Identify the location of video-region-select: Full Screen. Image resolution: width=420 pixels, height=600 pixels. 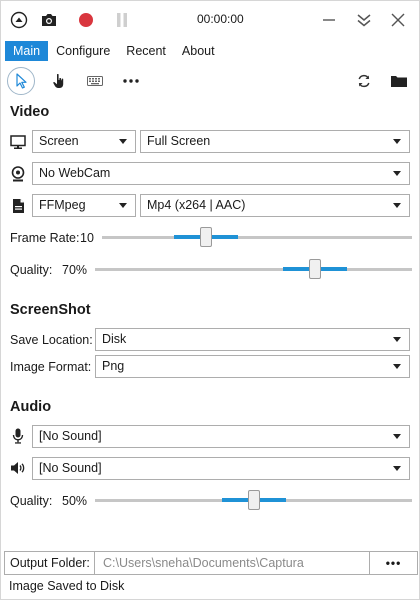
(275, 141).